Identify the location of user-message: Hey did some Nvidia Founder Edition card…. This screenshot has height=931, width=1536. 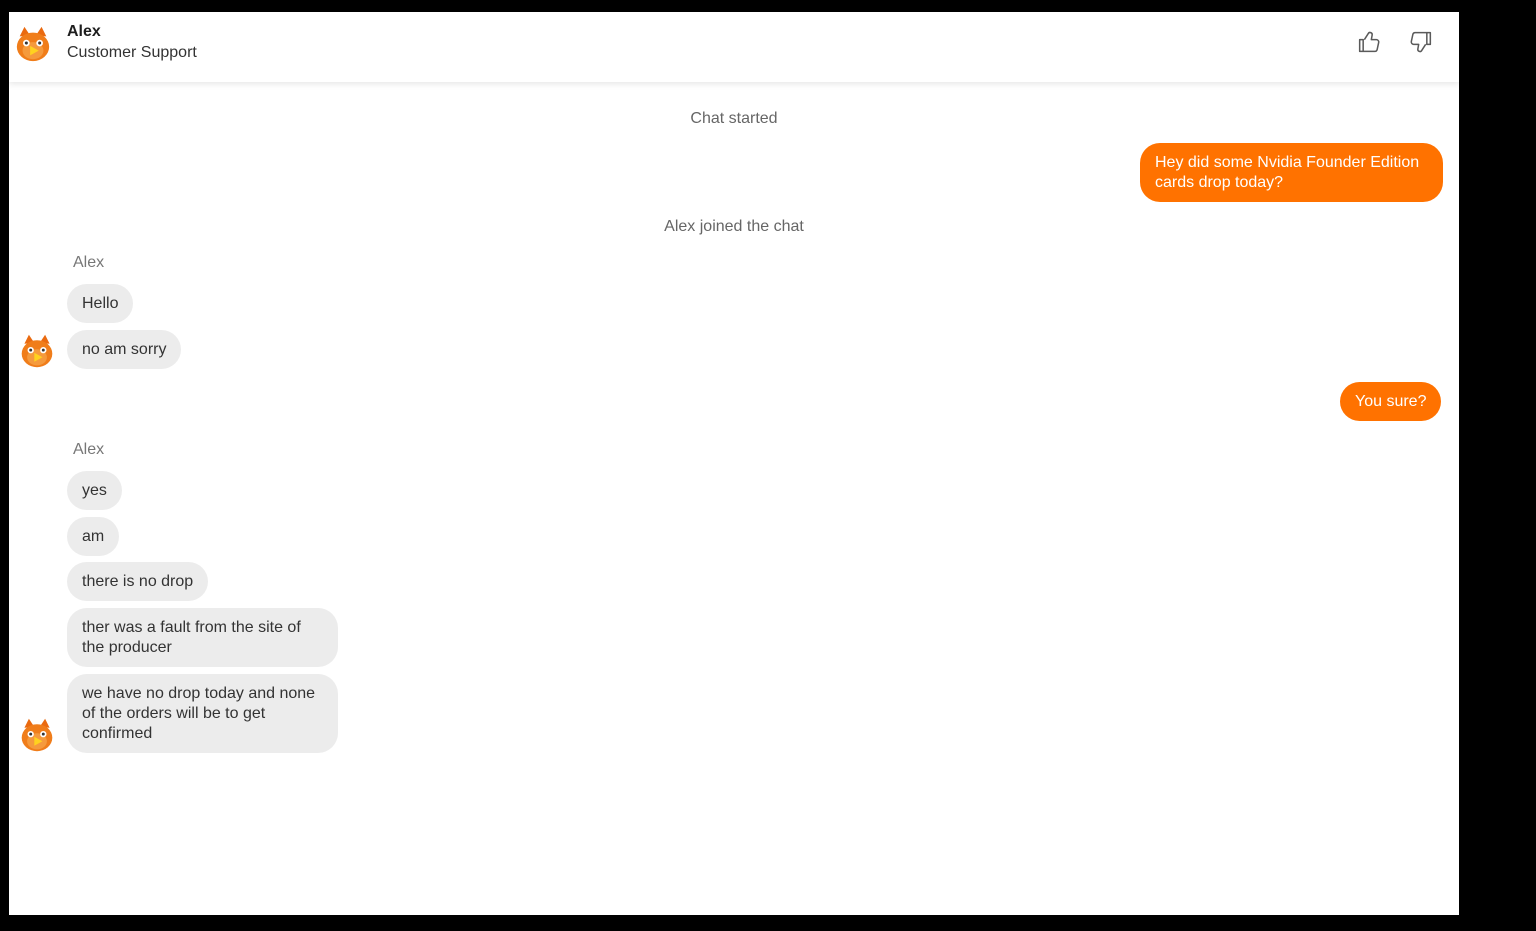
(1291, 172).